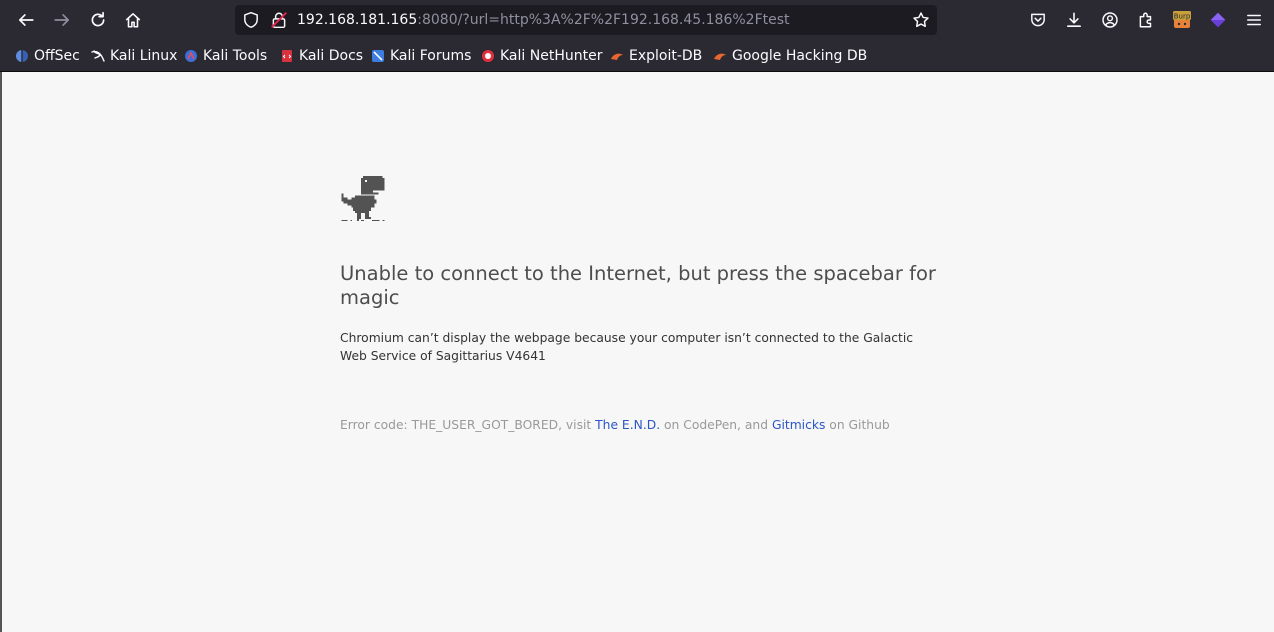 This screenshot has width=1274, height=632. What do you see at coordinates (551, 56) in the screenshot?
I see `bookmark-label: Kali NetHunter` at bounding box center [551, 56].